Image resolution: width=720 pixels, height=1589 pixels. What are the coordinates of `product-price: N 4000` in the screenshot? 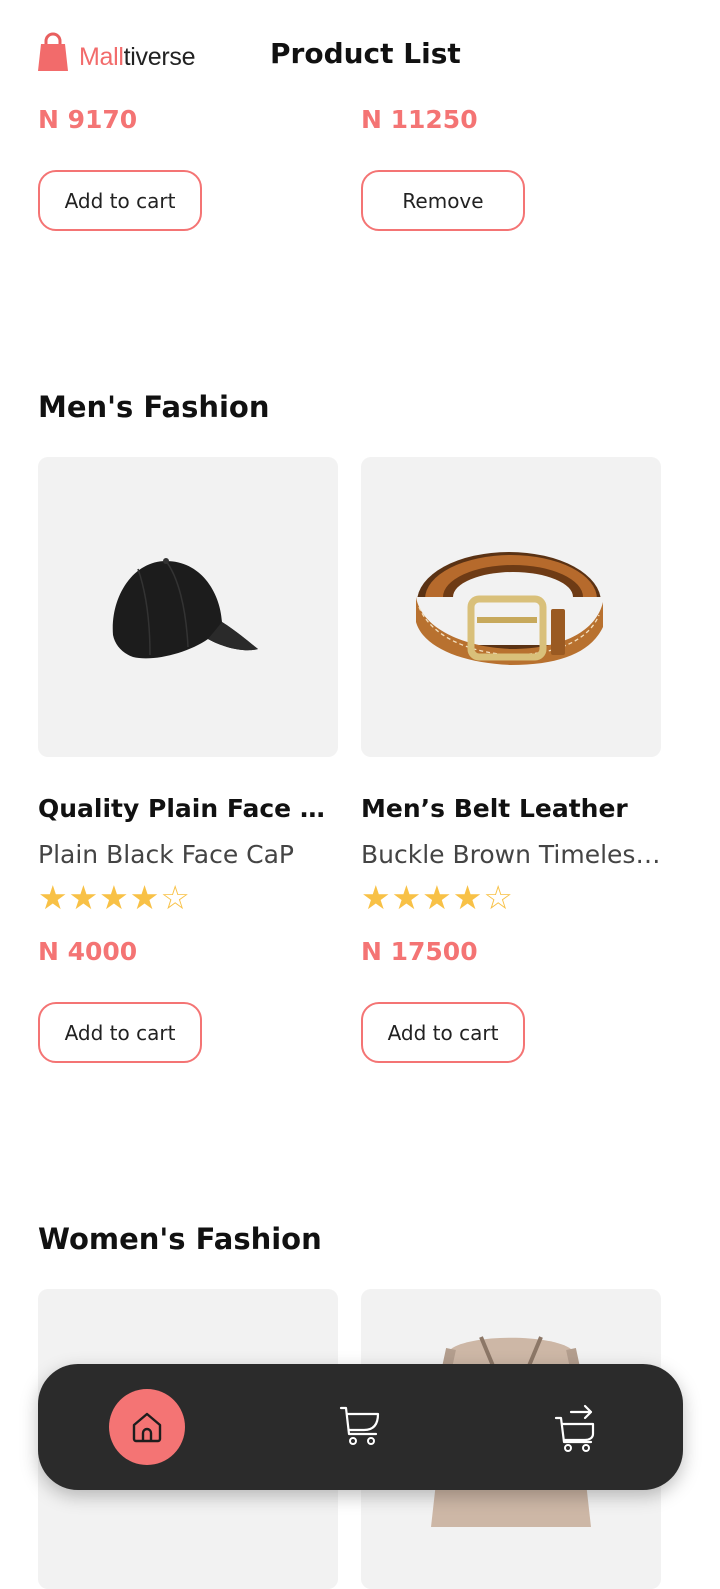 It's located at (88, 951).